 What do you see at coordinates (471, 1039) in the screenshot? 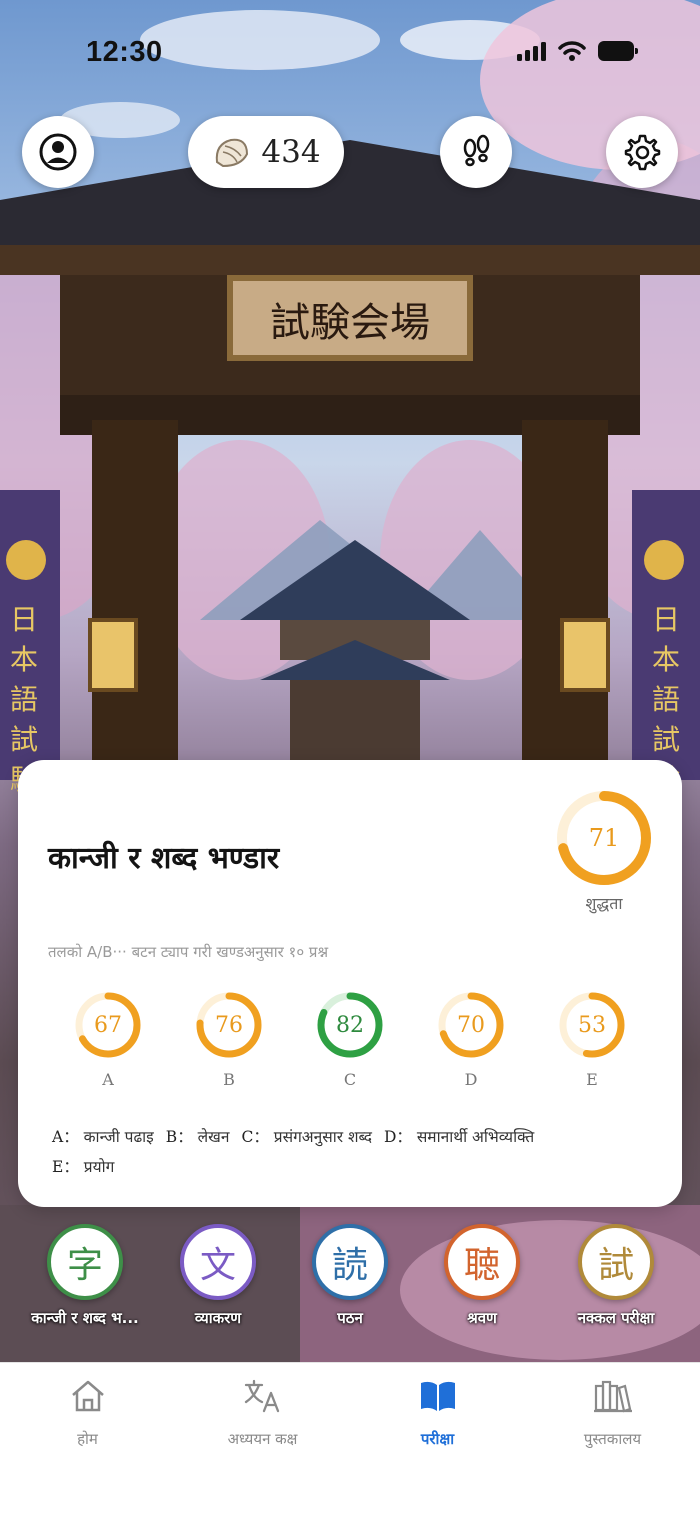
I see `section-d-button: 70 D` at bounding box center [471, 1039].